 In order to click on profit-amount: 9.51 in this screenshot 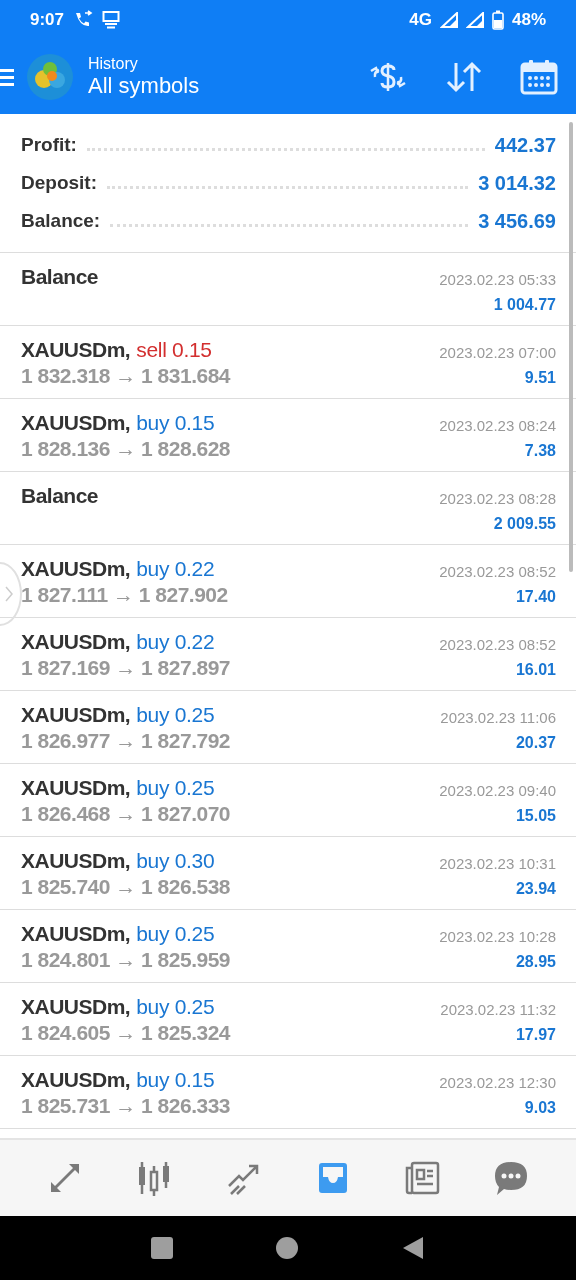, I will do `click(540, 378)`.